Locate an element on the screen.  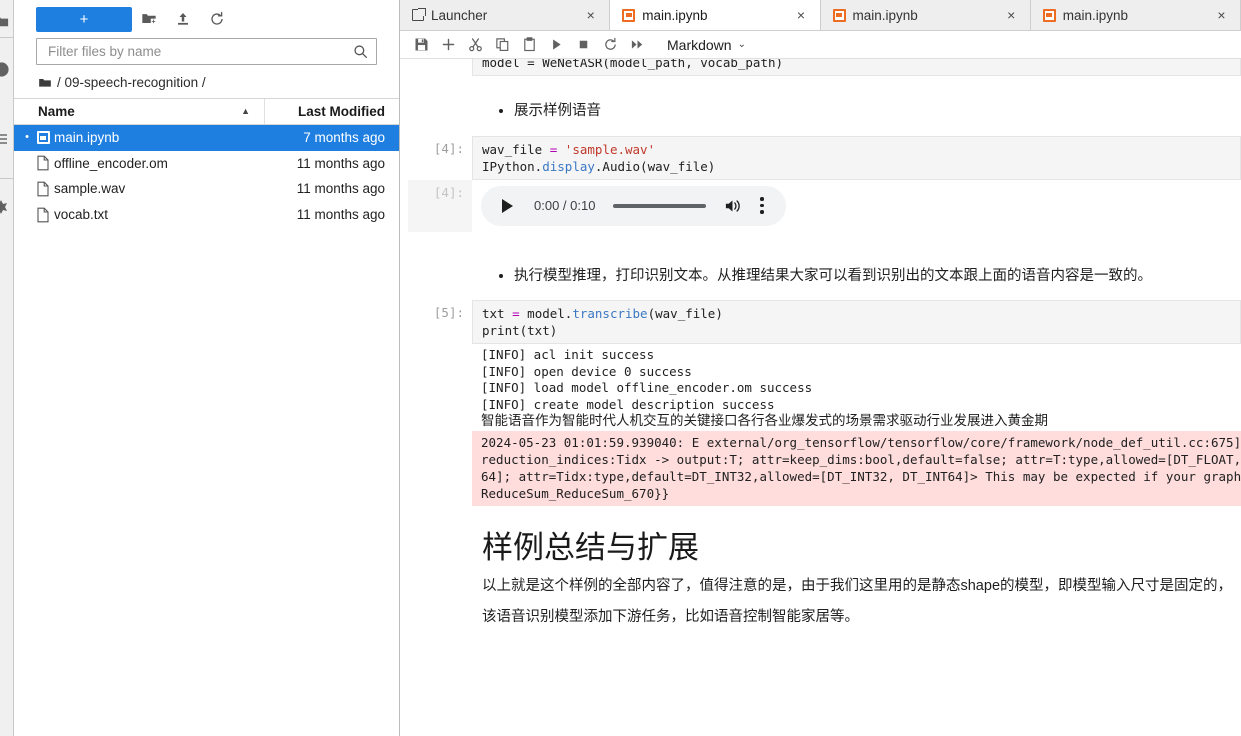
upload-icon is located at coordinates (183, 19).